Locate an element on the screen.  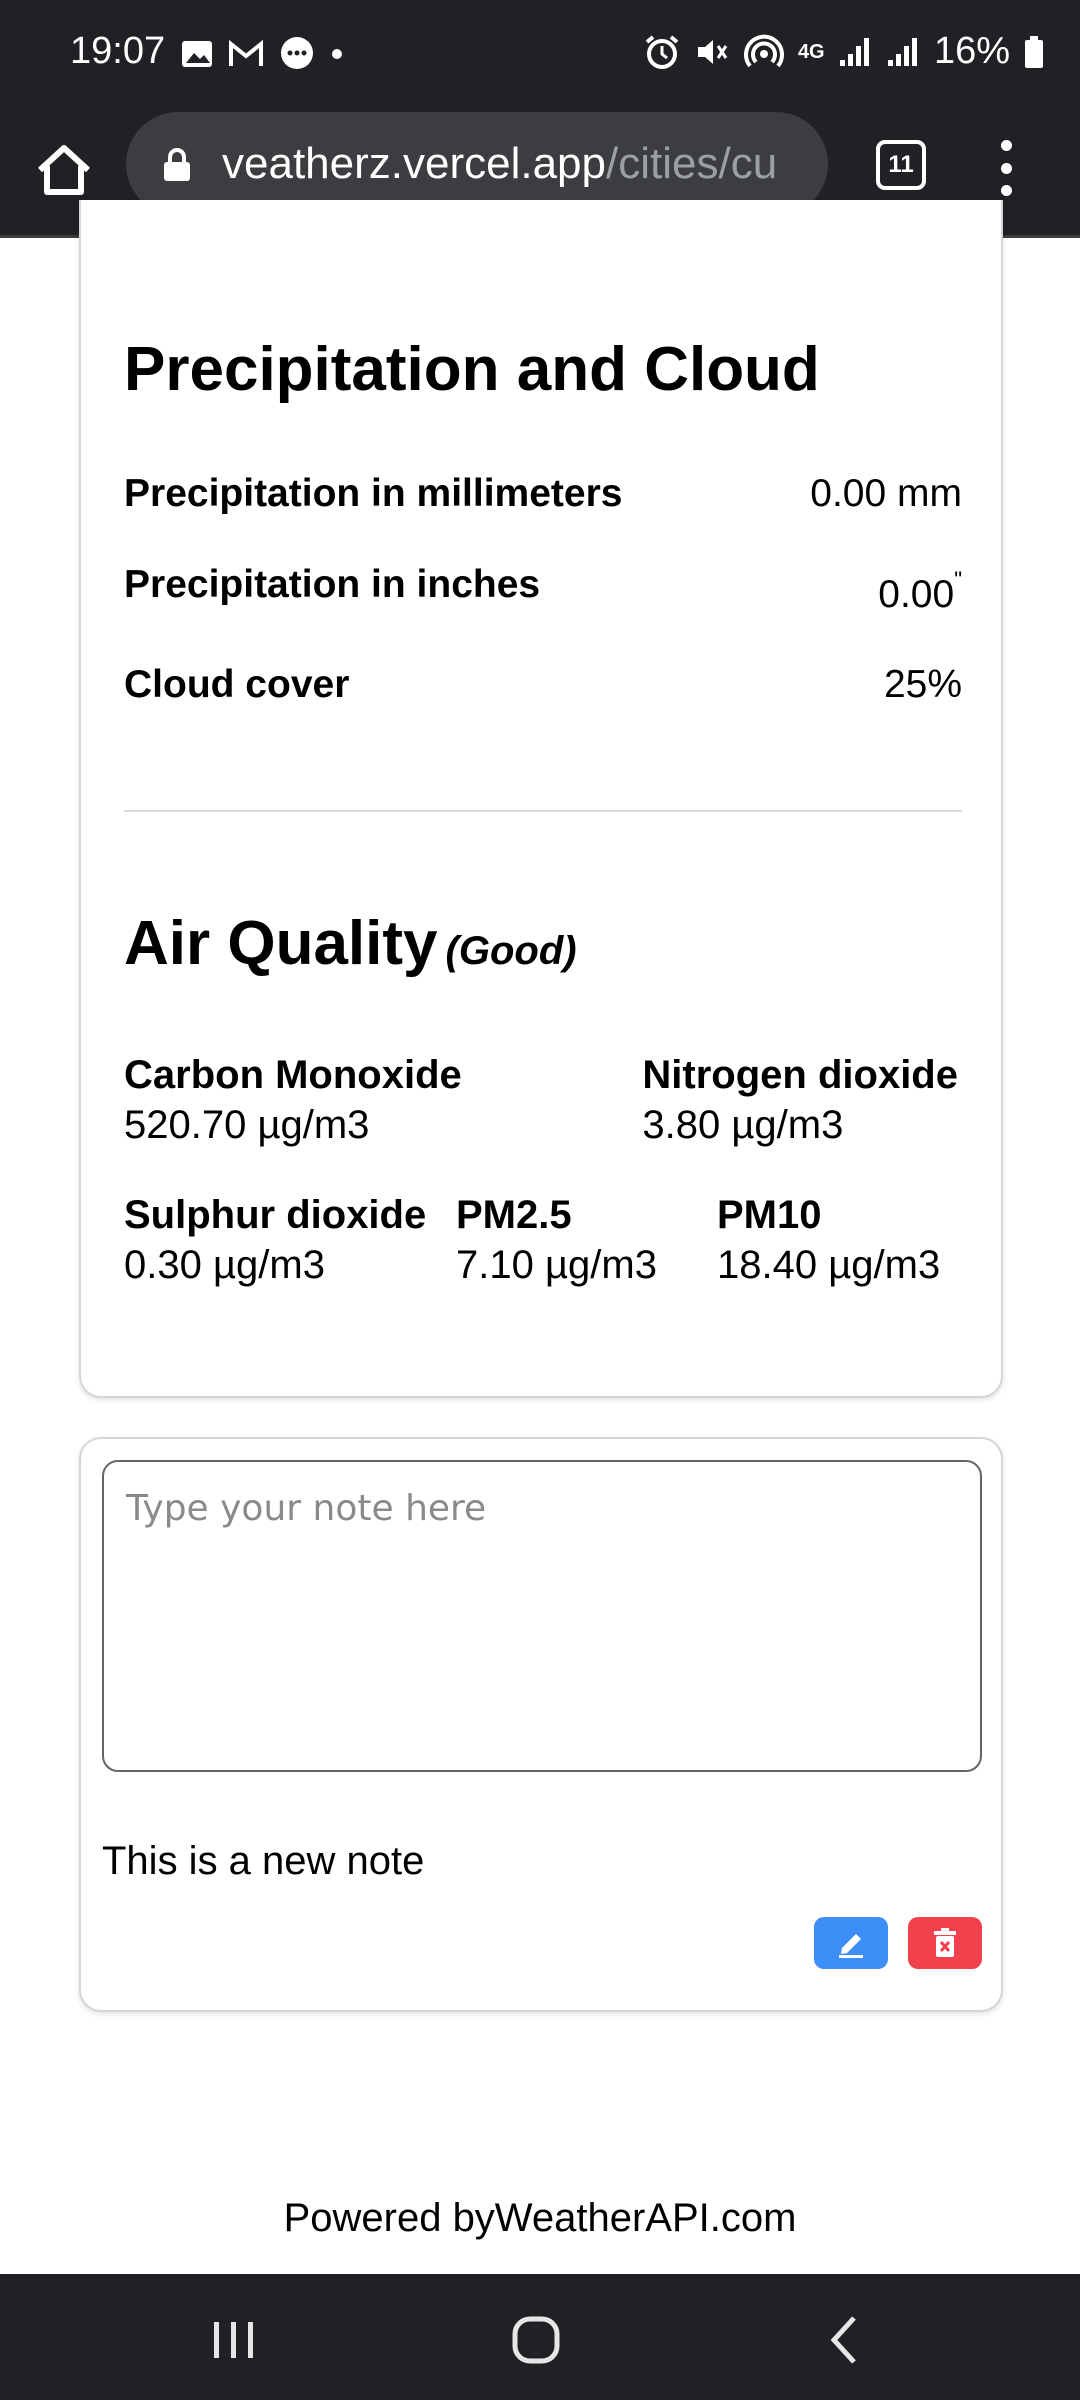
air-quality-title: Air Quality (Good) is located at coordinates (350, 943).